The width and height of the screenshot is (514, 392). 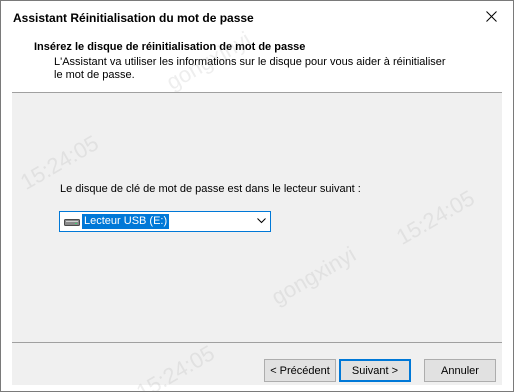 What do you see at coordinates (257, 342) in the screenshot?
I see `footer-divider` at bounding box center [257, 342].